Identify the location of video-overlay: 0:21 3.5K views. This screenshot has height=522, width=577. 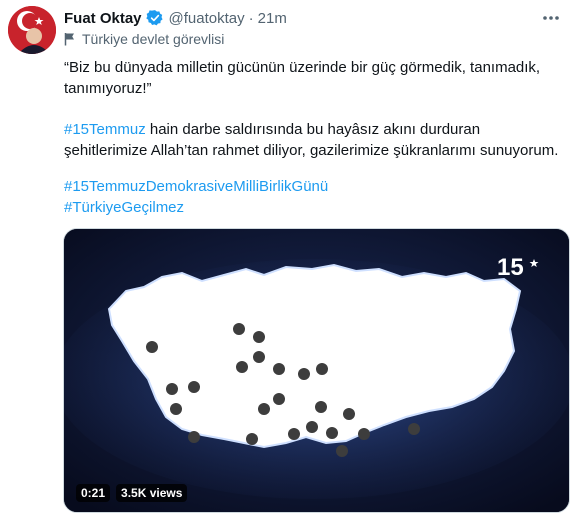
(134, 493).